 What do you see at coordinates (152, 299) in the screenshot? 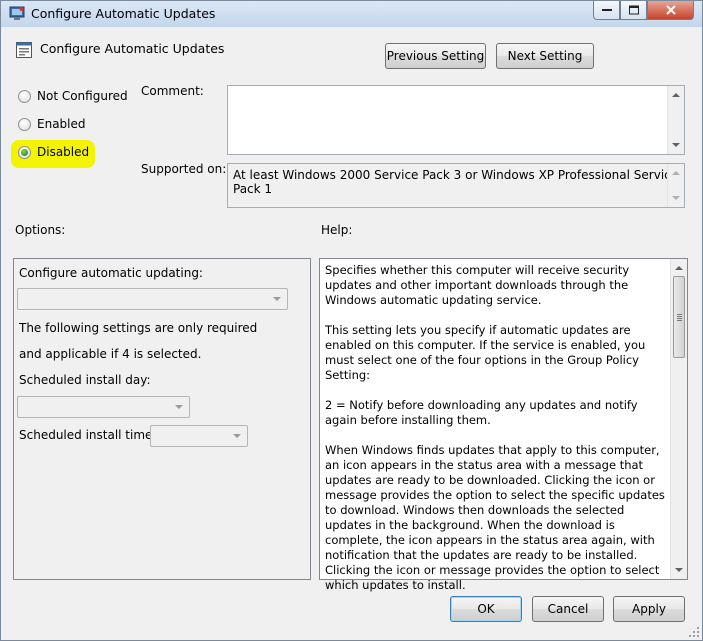
I see `configure-updating-dropdown` at bounding box center [152, 299].